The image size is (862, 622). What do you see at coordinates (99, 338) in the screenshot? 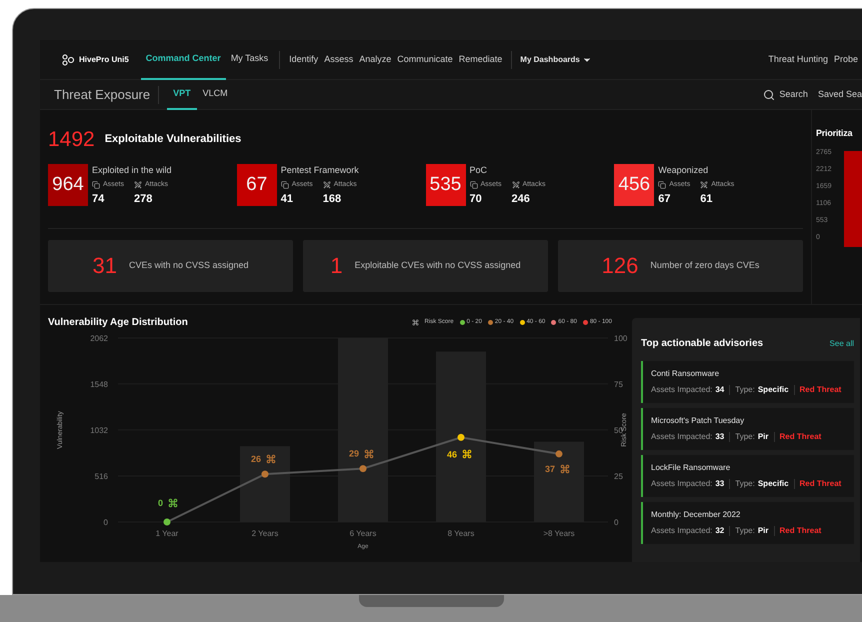
I see `y-axis-label: 2062` at bounding box center [99, 338].